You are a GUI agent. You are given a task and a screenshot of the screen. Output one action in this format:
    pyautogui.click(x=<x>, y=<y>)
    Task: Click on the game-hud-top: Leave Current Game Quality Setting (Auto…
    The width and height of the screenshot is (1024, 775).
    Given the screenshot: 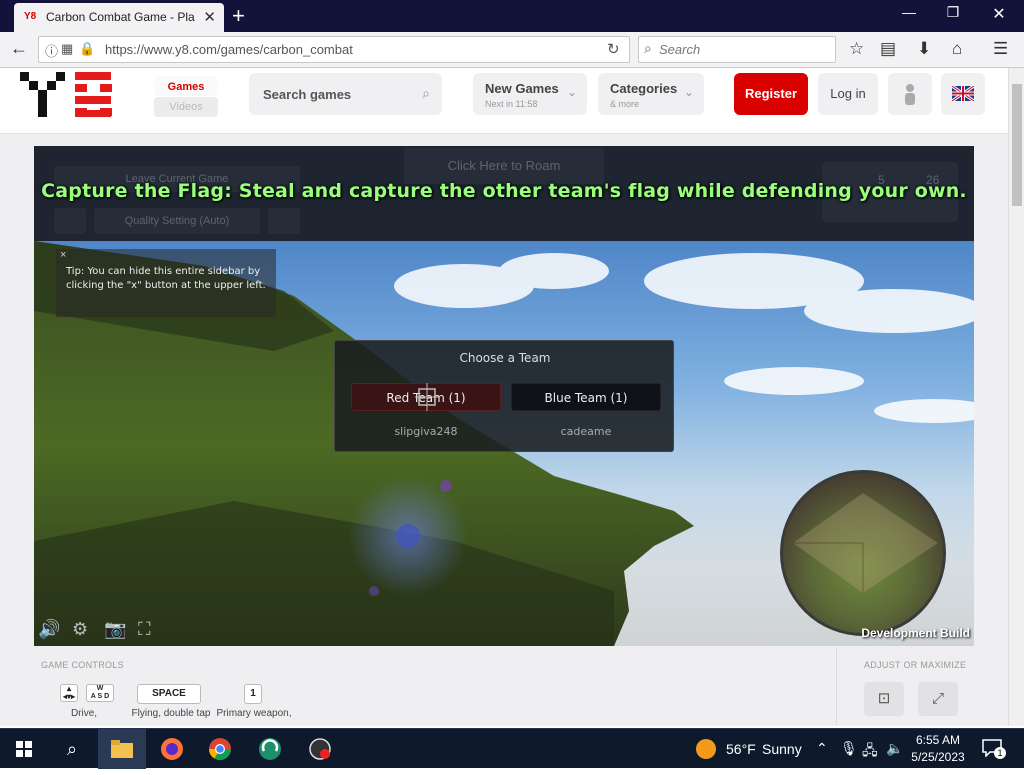 What is the action you would take?
    pyautogui.click(x=504, y=193)
    